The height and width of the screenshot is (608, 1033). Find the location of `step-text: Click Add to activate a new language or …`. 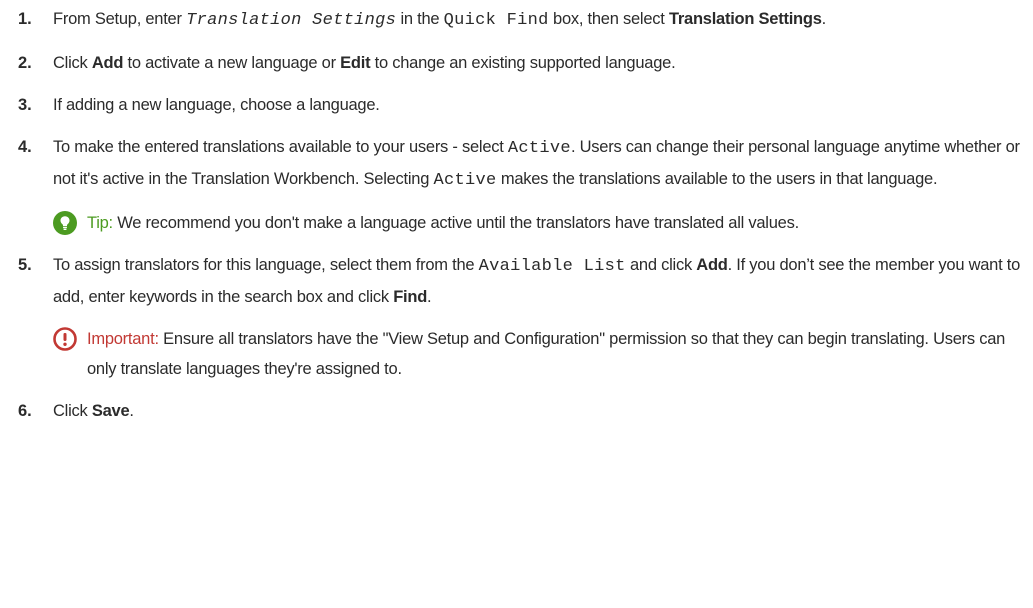

step-text: Click Add to activate a new language or … is located at coordinates (364, 63).